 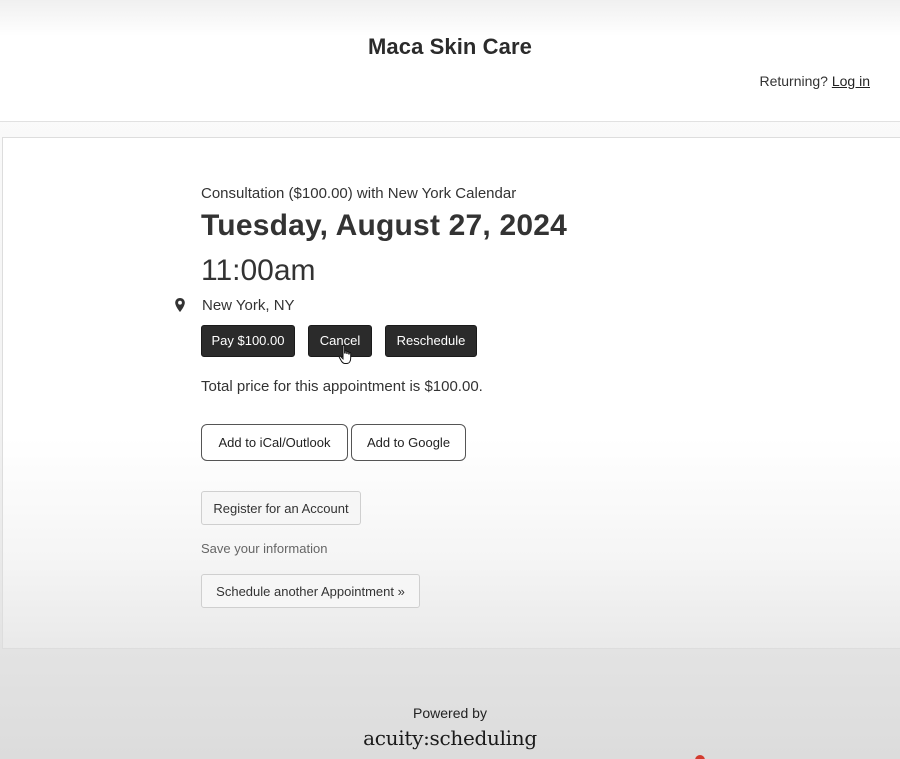 I want to click on register-account-button: Register for an Account, so click(x=281, y=508).